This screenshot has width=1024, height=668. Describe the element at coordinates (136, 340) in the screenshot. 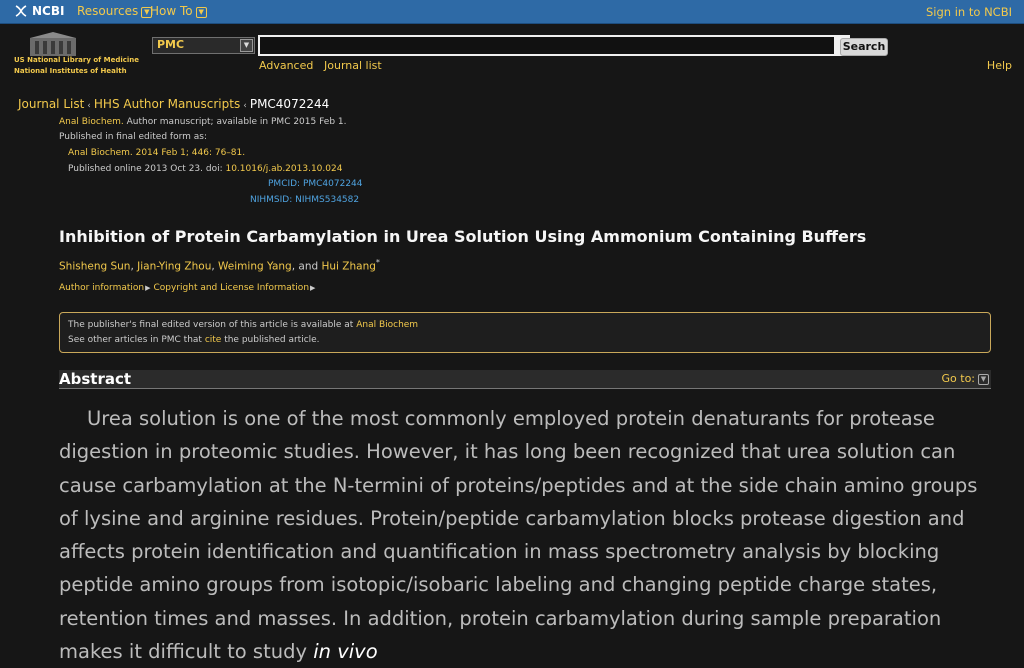

I see `notice-text: See other articles in PMC that` at that location.